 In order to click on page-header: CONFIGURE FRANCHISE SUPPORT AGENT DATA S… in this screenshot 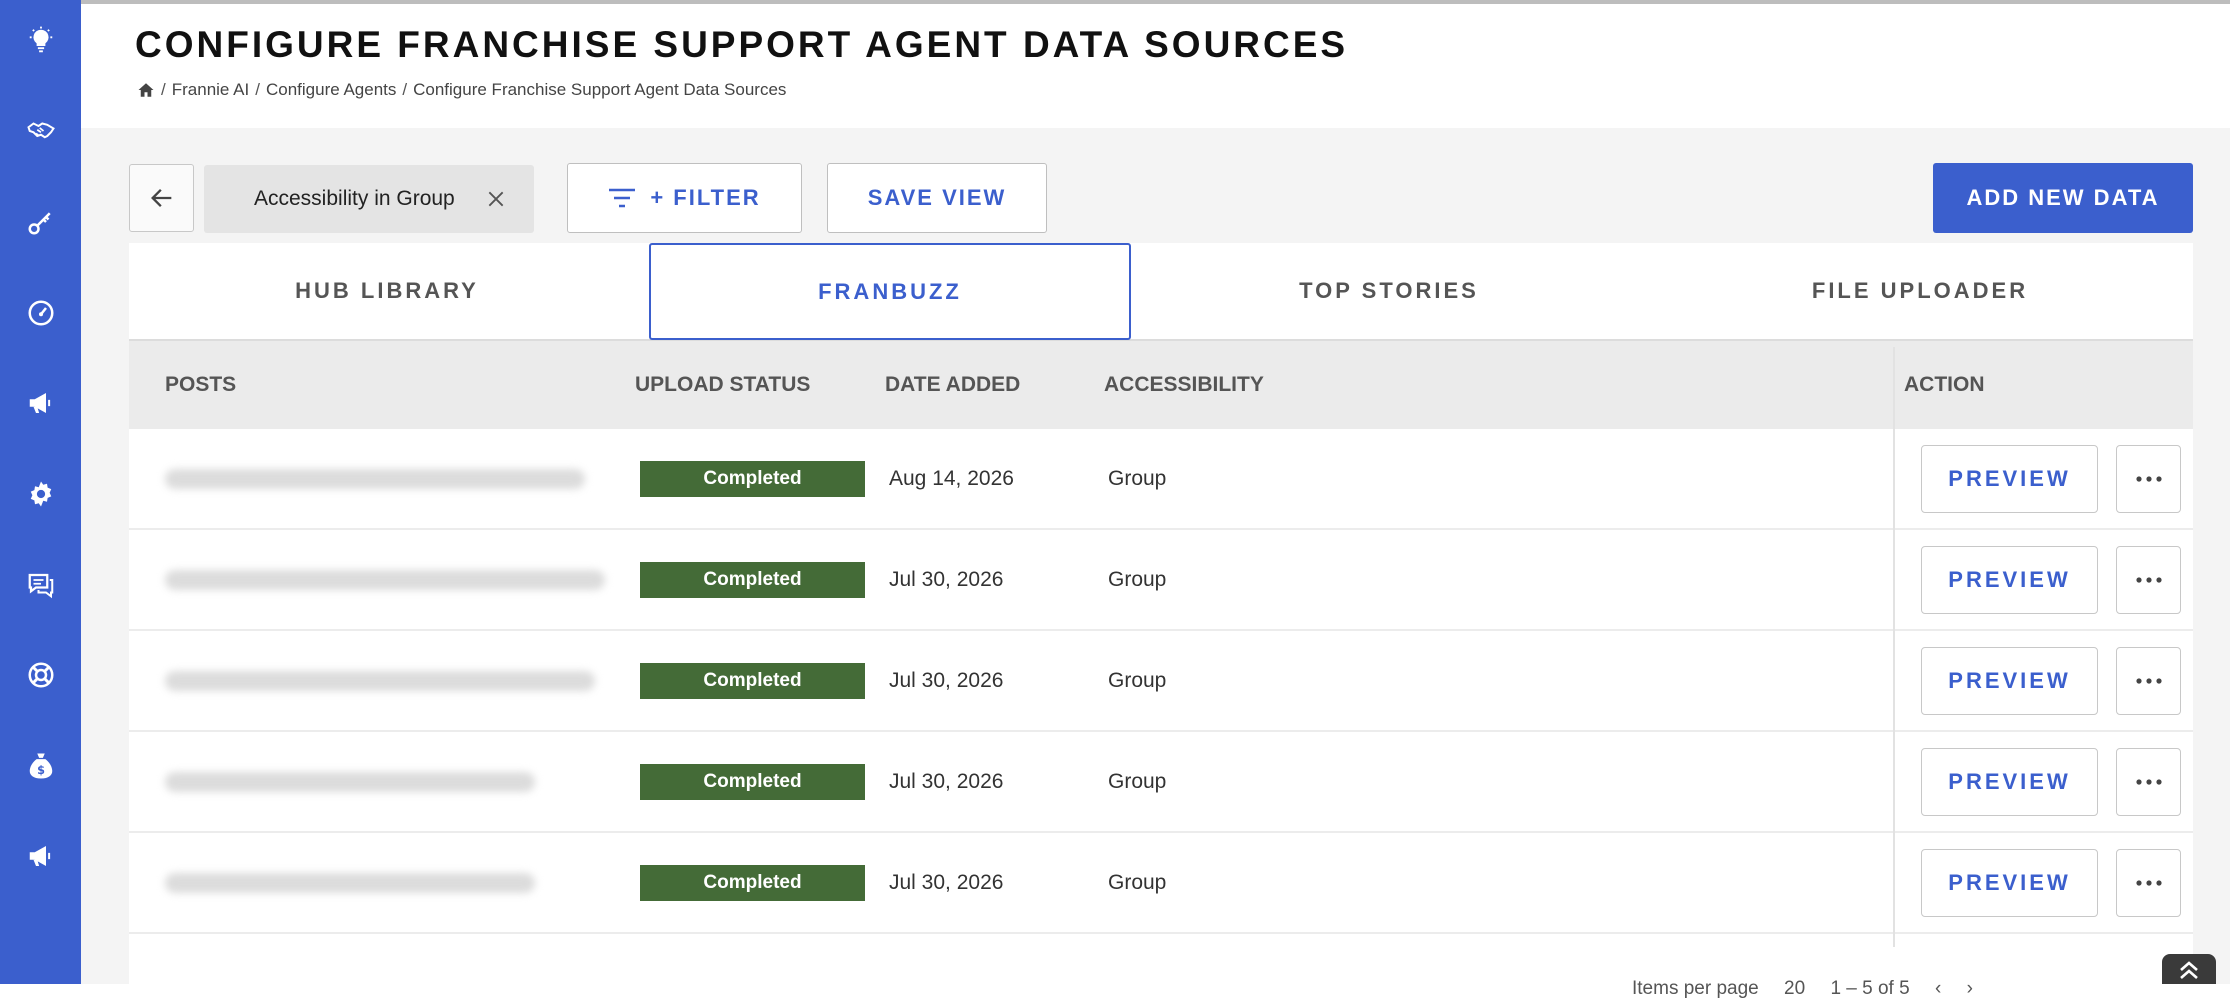, I will do `click(1160, 64)`.